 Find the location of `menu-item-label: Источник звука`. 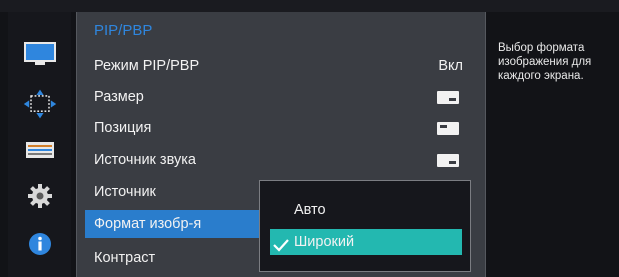

menu-item-label: Источник звука is located at coordinates (145, 160).